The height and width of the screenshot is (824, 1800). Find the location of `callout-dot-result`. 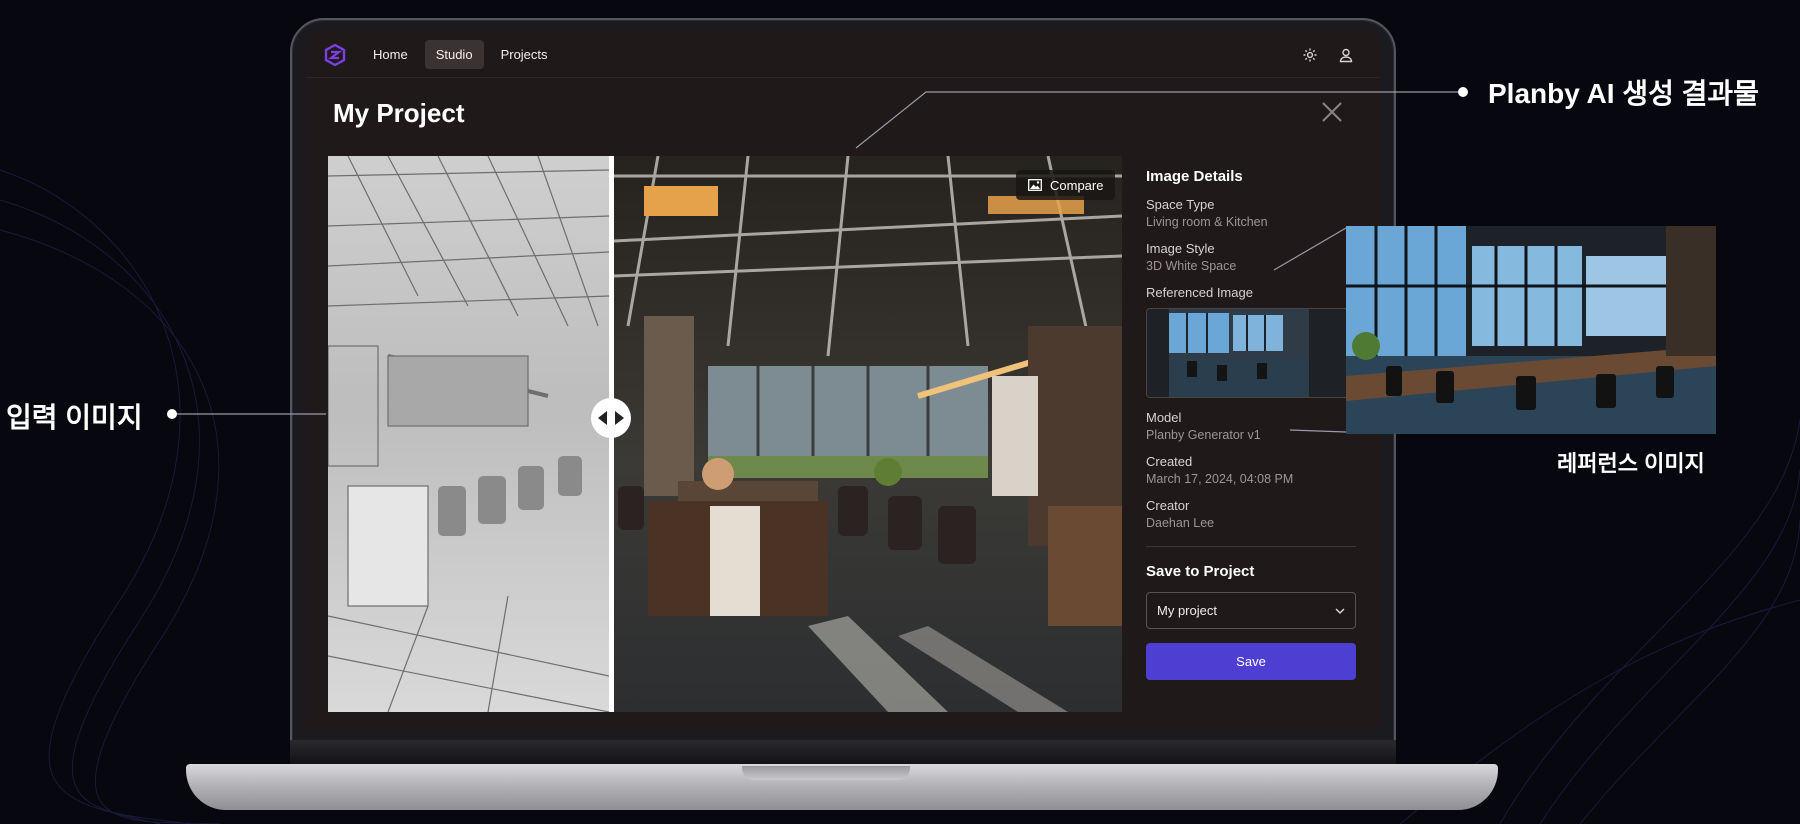

callout-dot-result is located at coordinates (1463, 92).